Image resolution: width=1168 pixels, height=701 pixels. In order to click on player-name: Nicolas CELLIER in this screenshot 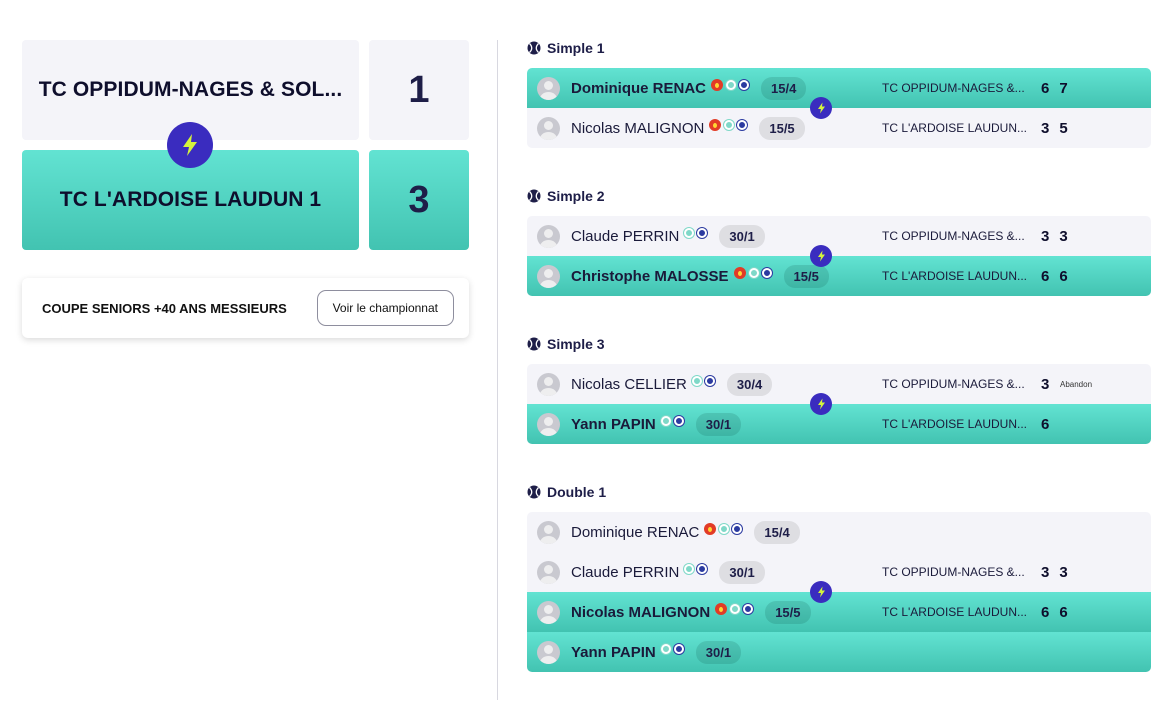, I will do `click(629, 384)`.